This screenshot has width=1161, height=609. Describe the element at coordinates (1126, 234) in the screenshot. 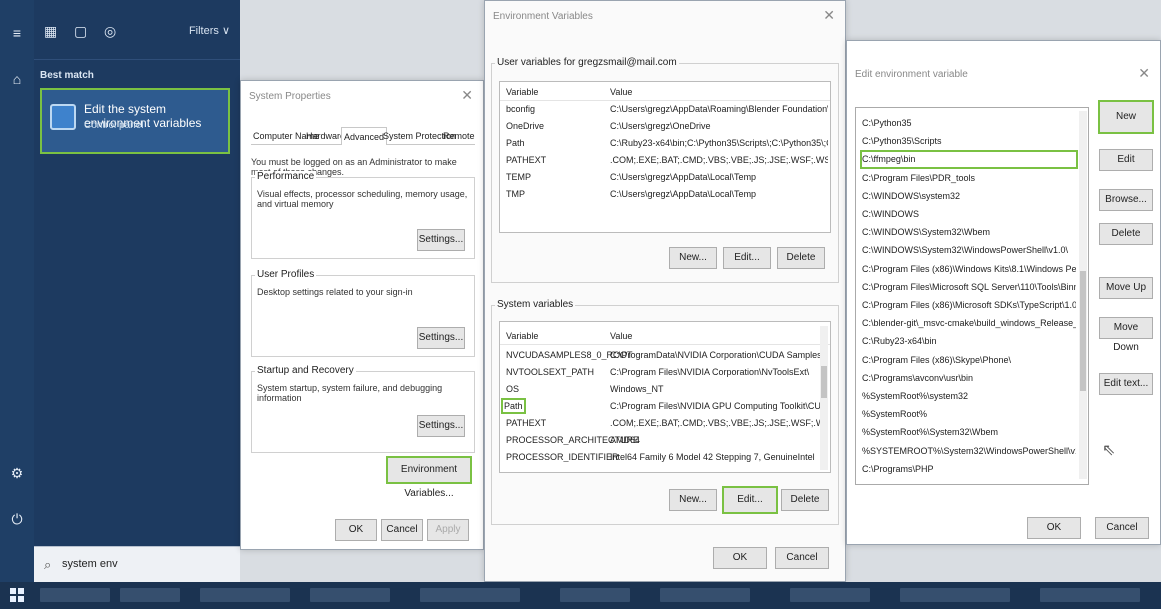

I see `delete-button: Delete` at that location.